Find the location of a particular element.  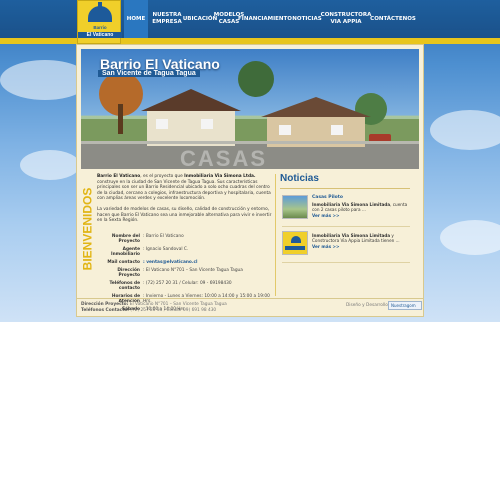

news-heading: Noticias is located at coordinates (299, 178).